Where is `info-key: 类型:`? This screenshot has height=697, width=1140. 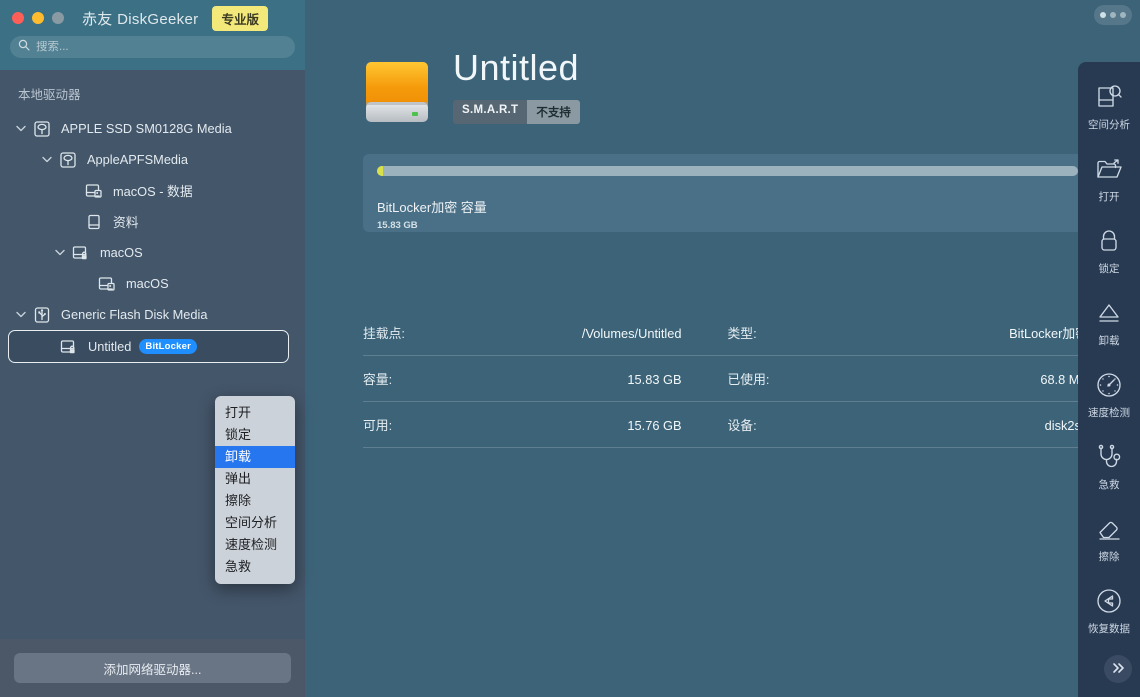
info-key: 类型: is located at coordinates (742, 333).